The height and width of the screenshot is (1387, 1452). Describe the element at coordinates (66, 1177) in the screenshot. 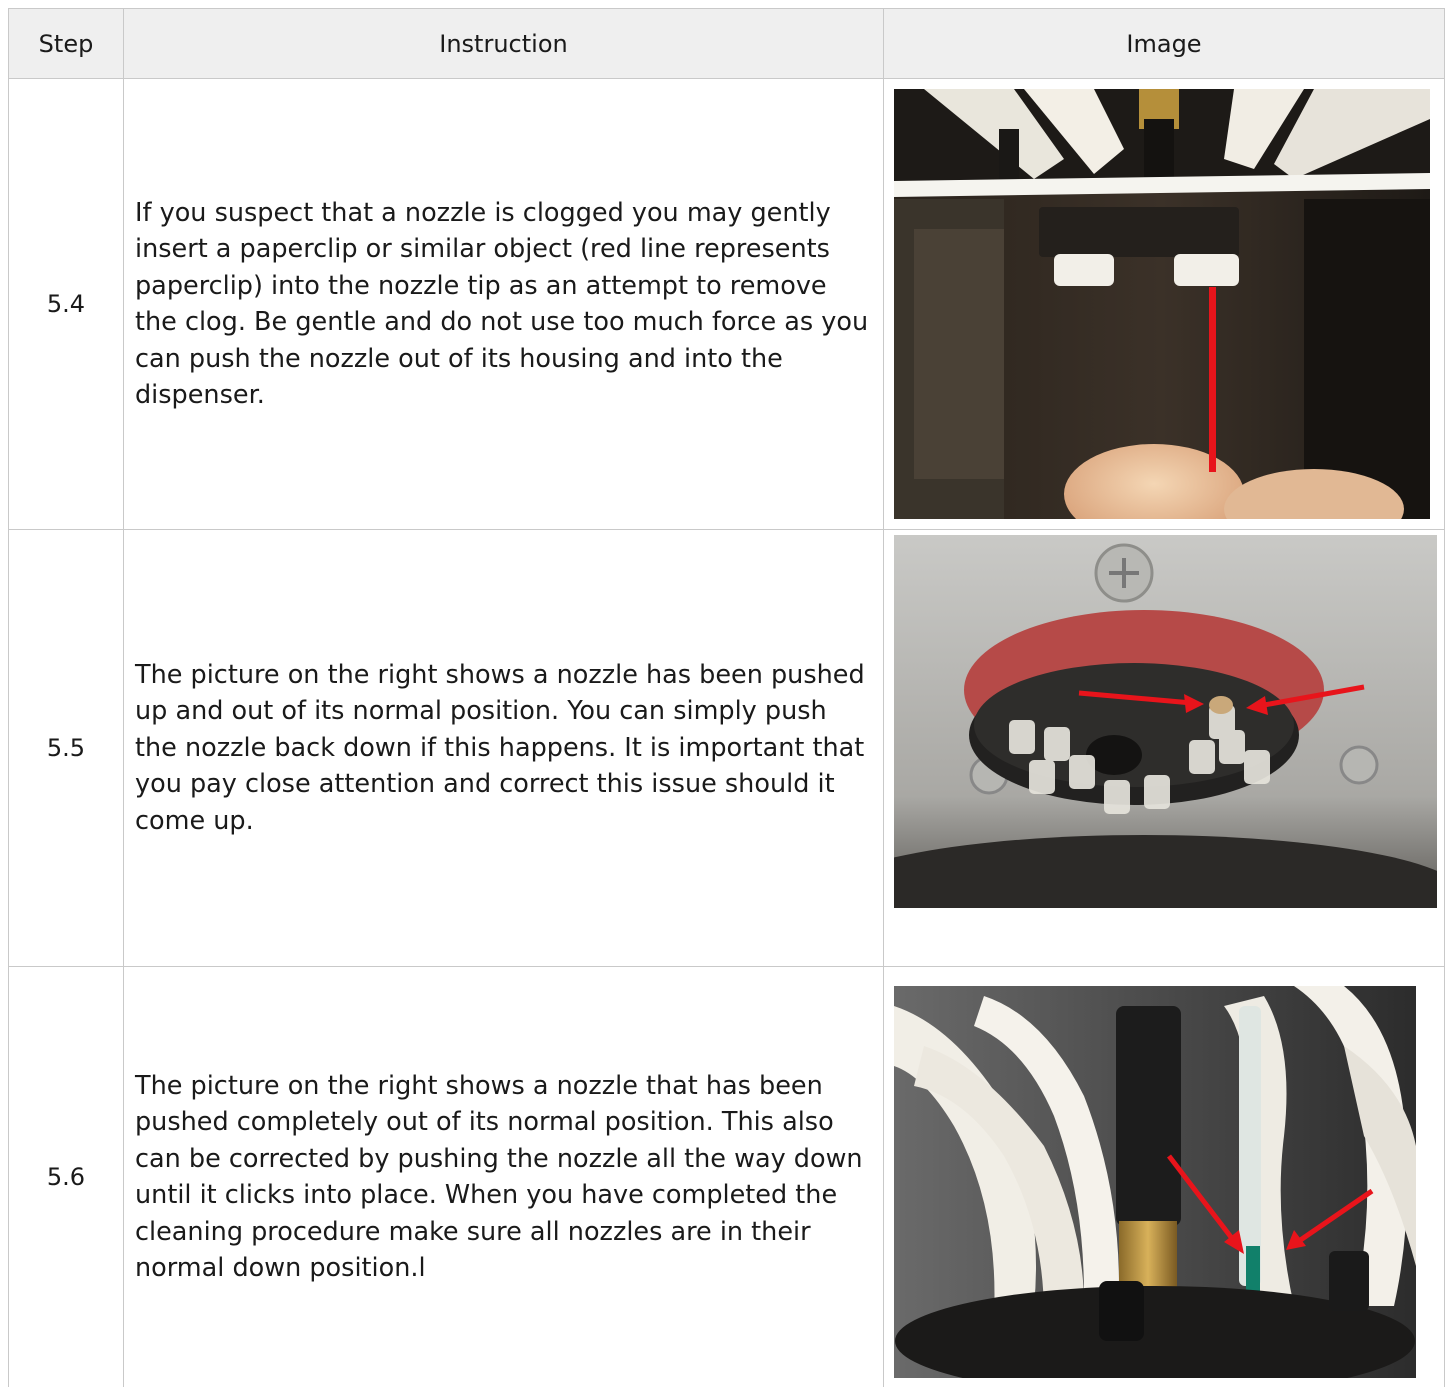

I see `step-number: 5.6` at that location.